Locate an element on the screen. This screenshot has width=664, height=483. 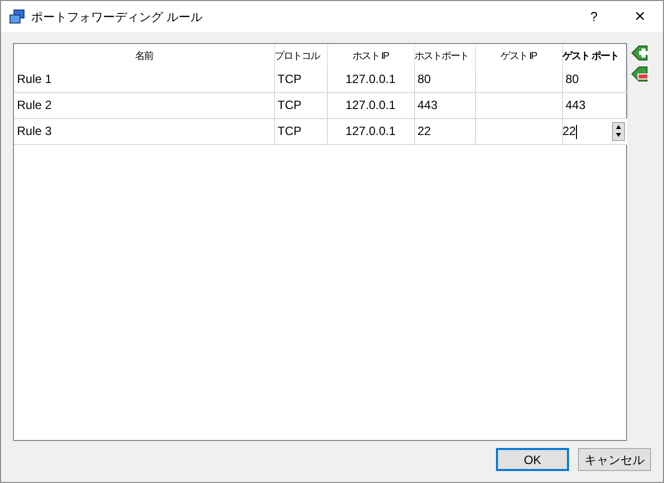
table-cell: Rule 3 is located at coordinates (144, 131).